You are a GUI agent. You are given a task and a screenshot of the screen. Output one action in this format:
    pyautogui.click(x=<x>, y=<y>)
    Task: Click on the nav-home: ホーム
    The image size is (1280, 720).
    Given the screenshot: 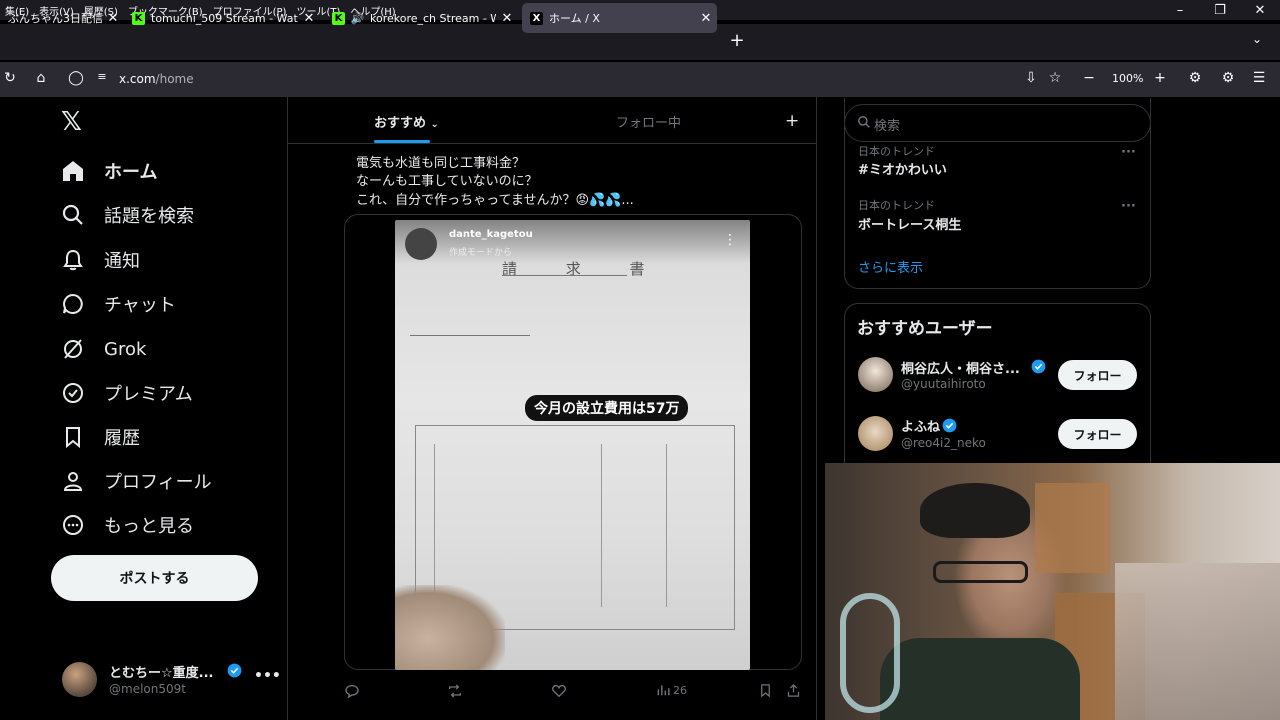 What is the action you would take?
    pyautogui.click(x=108, y=171)
    